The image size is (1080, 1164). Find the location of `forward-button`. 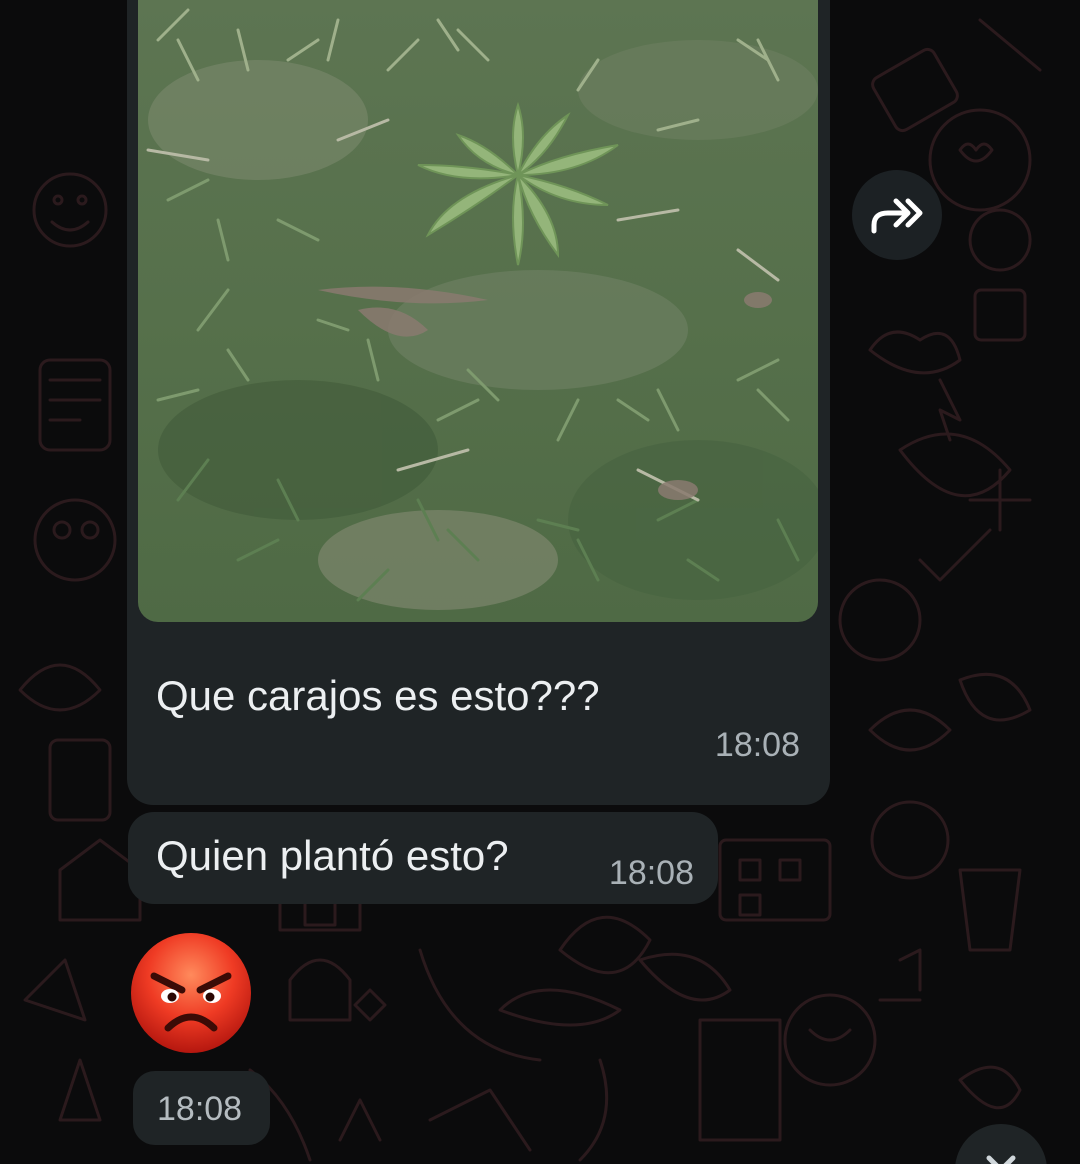

forward-button is located at coordinates (897, 215).